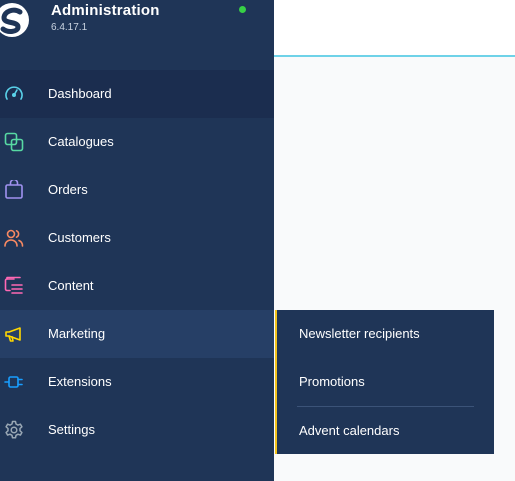 The image size is (515, 481). Describe the element at coordinates (14, 430) in the screenshot. I see `gear-icon` at that location.